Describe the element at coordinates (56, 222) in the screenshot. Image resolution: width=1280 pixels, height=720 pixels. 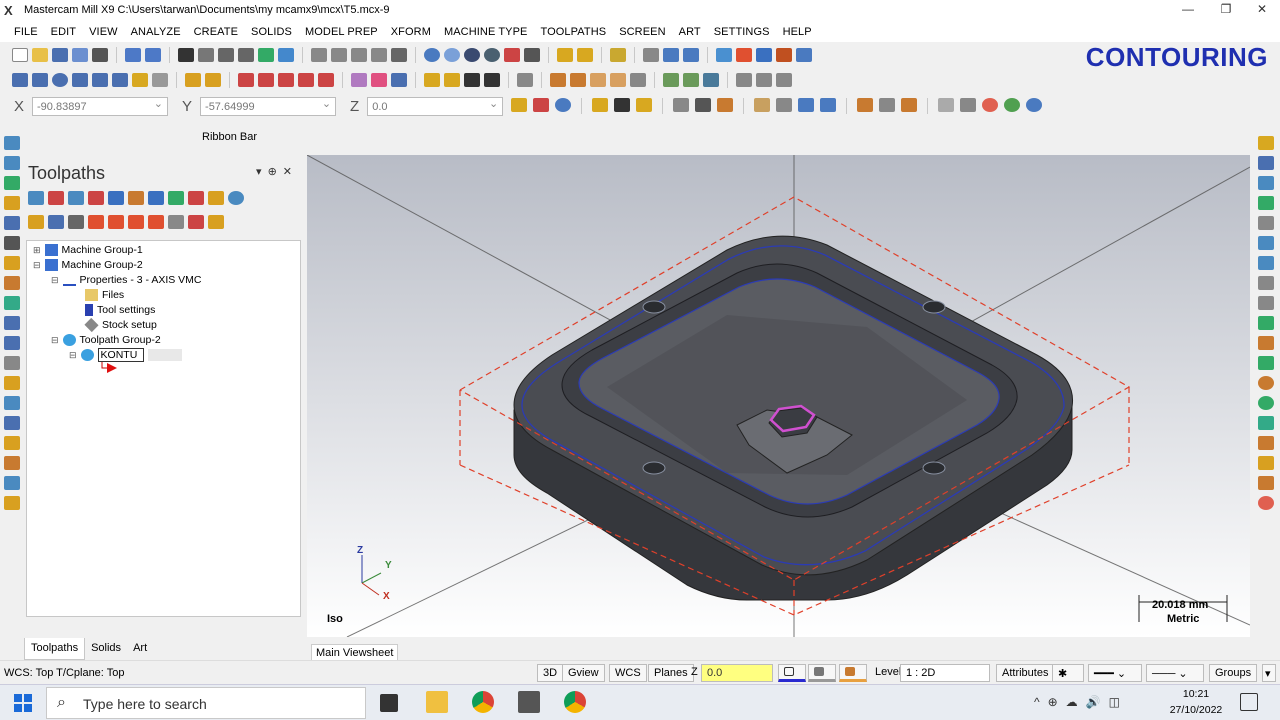
I see `toggle-display-icon` at that location.